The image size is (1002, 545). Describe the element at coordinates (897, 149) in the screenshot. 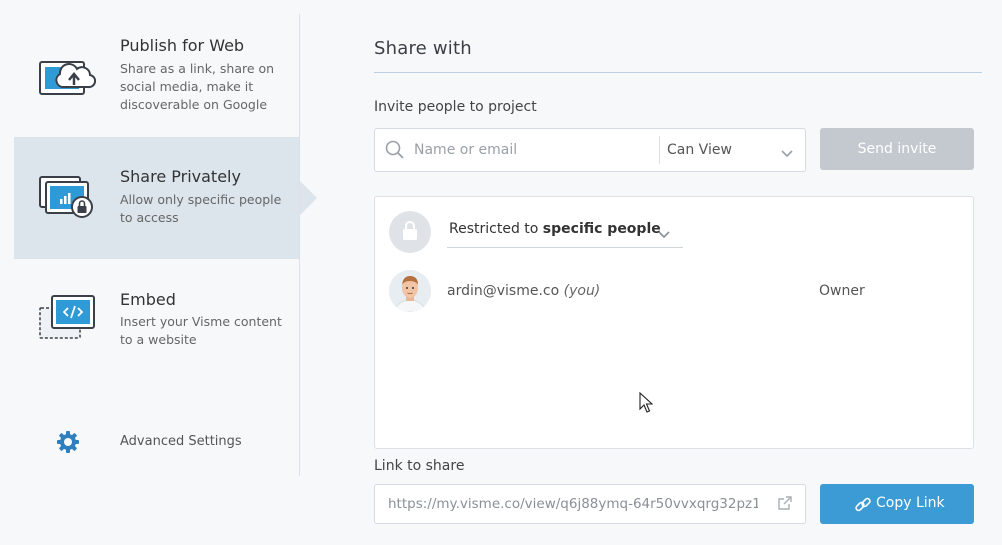

I see `send-invite-button: Send invite` at that location.